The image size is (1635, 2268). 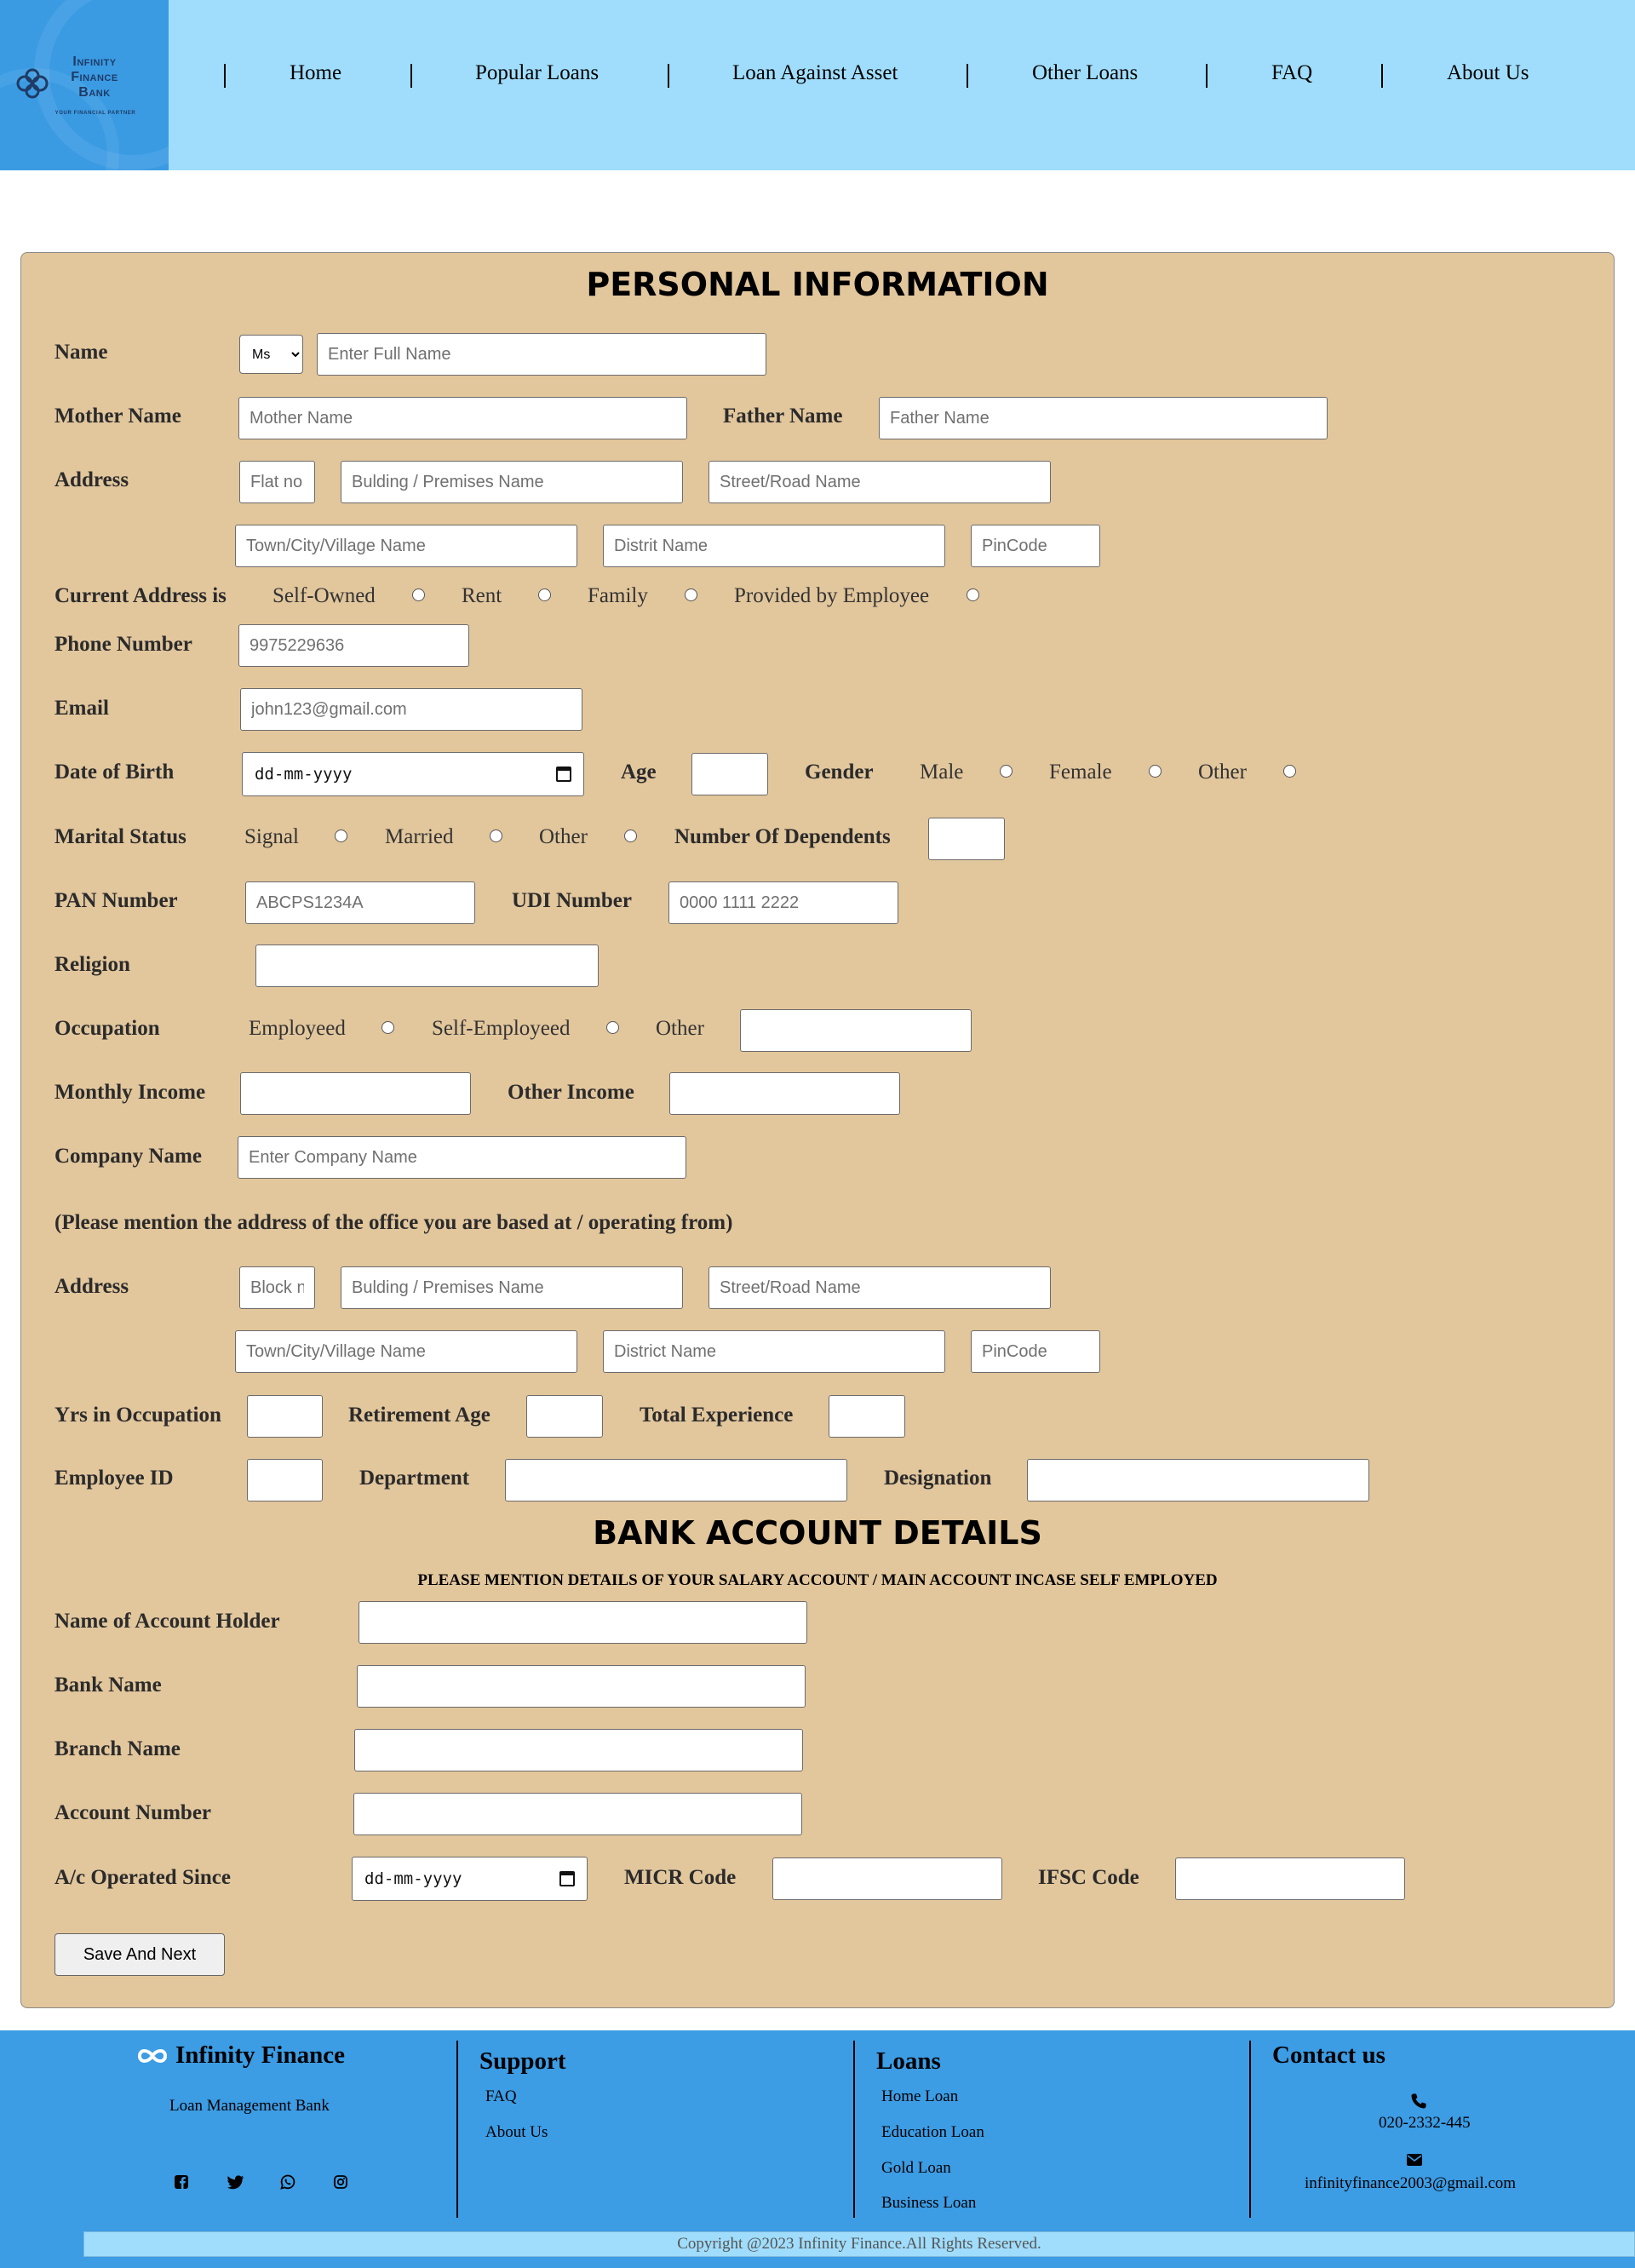 What do you see at coordinates (470, 1879) in the screenshot?
I see `operated-since-date-input: dd-mm-yyyy` at bounding box center [470, 1879].